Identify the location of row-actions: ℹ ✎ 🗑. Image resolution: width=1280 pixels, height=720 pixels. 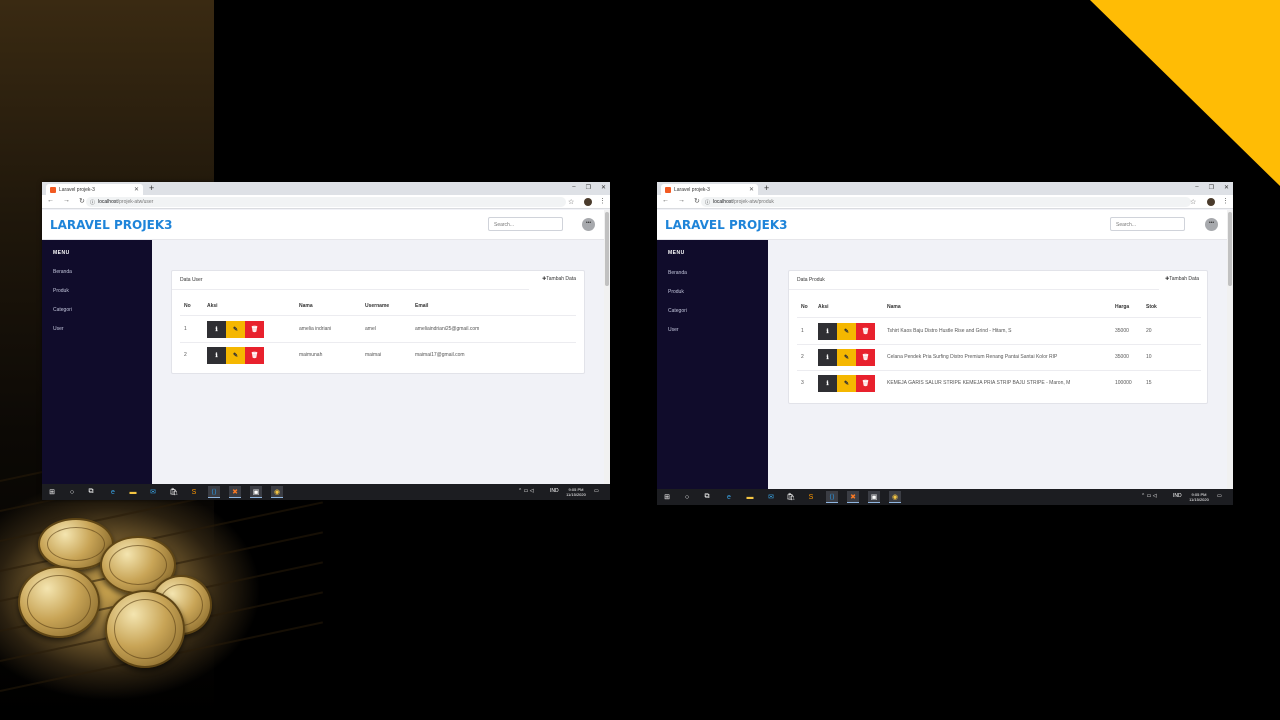
(846, 331).